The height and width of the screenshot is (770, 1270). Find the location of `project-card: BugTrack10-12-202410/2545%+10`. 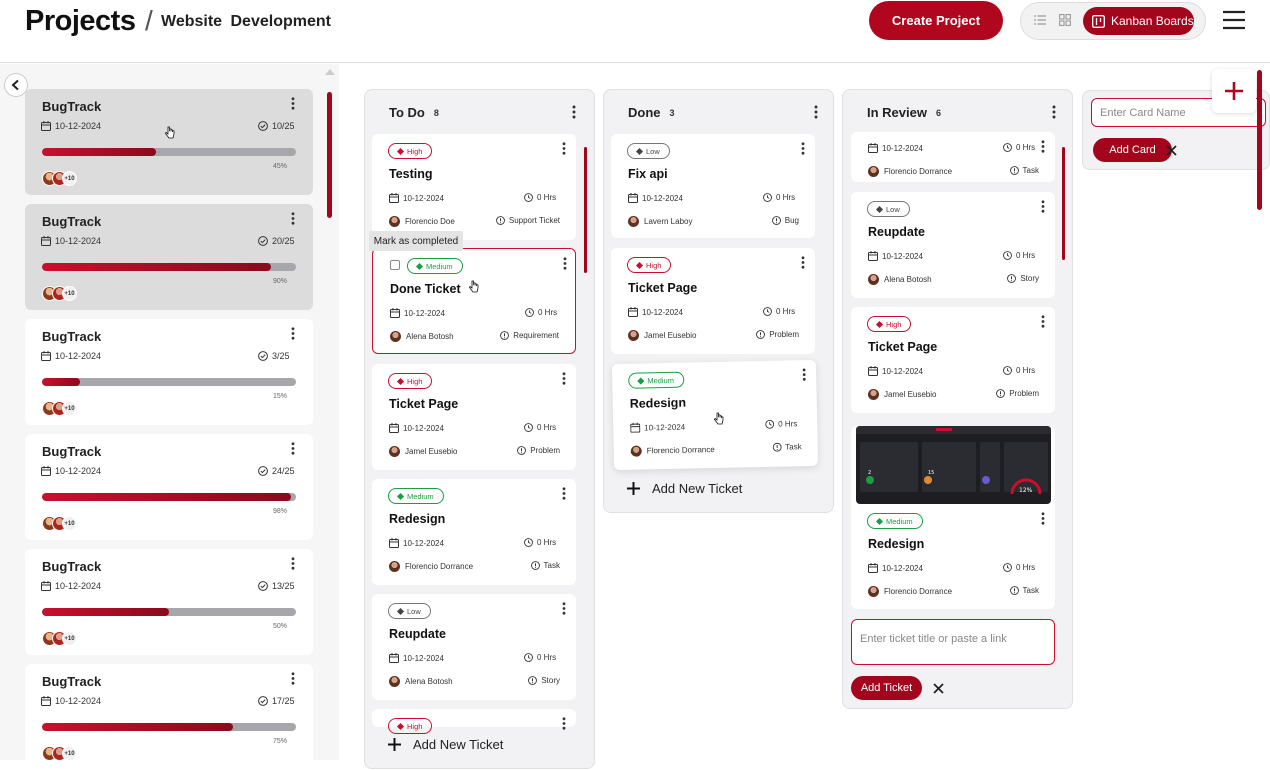

project-card: BugTrack10-12-202410/2545%+10 is located at coordinates (169, 142).